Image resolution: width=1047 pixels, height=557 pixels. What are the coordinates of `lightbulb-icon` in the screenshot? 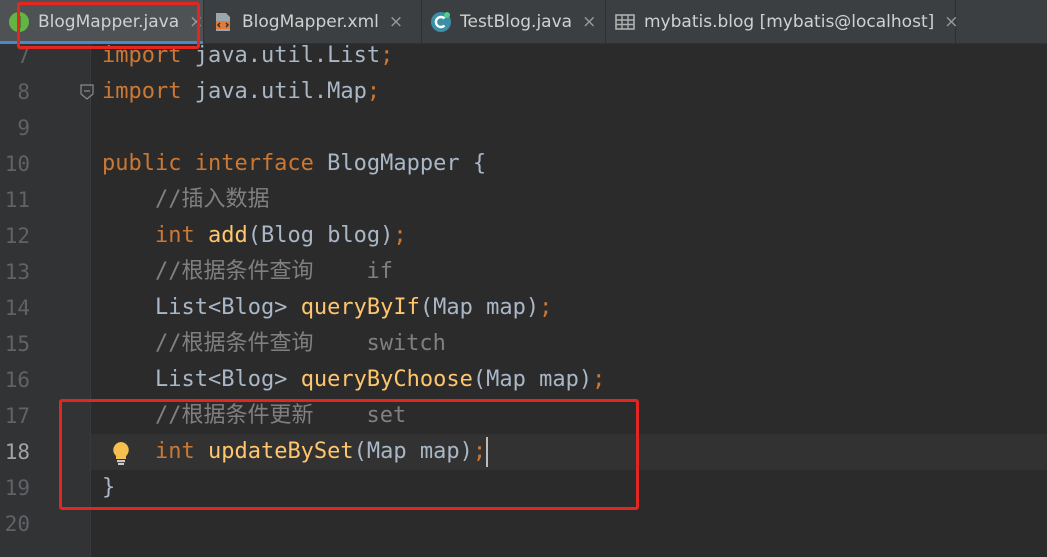 It's located at (121, 453).